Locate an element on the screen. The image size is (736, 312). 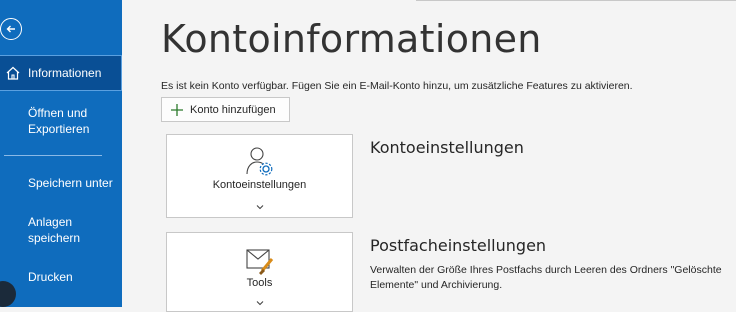
card-label: Tools is located at coordinates (259, 283).